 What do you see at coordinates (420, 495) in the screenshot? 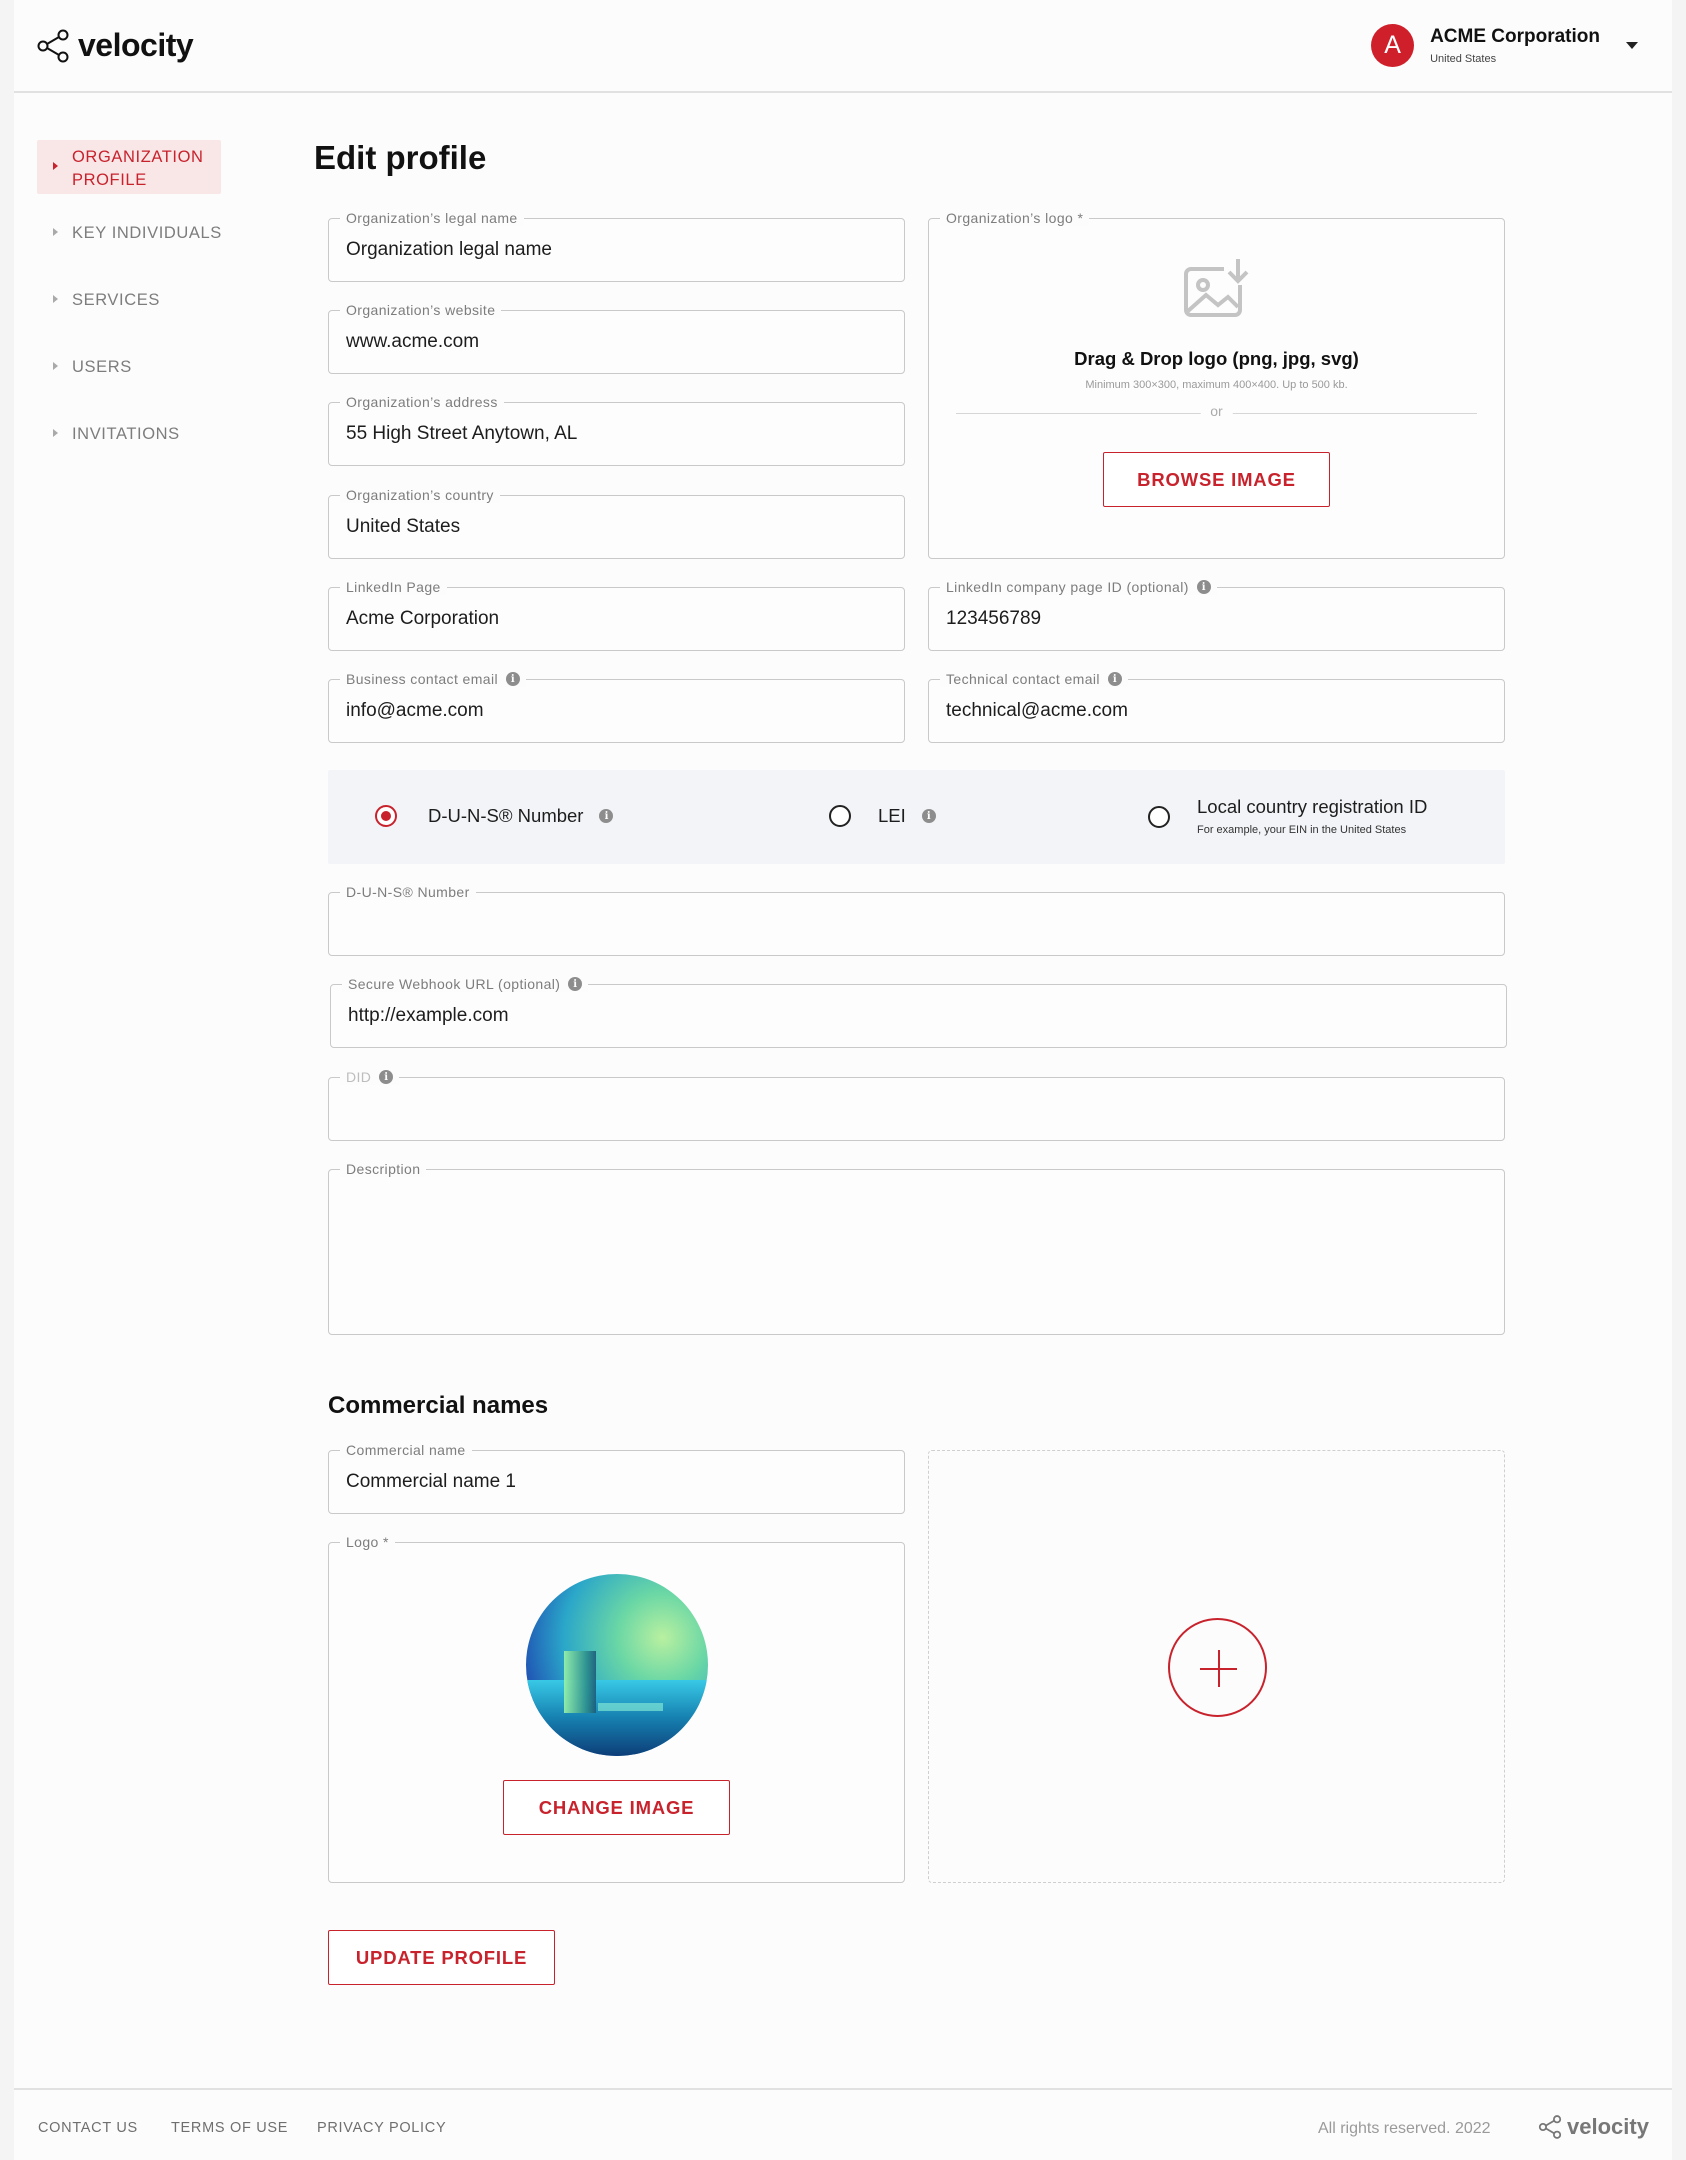
I see `field-label: Organization’s country` at bounding box center [420, 495].